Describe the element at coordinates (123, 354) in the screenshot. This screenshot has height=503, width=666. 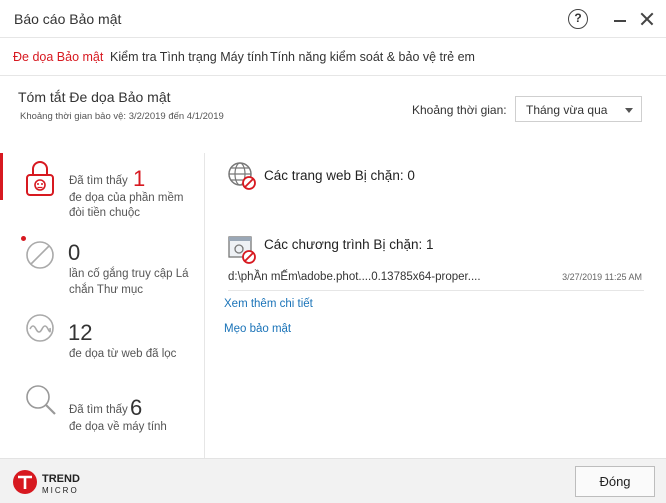
I see `stat-web-threats-line2: đe dọa từ web đã lọc` at that location.